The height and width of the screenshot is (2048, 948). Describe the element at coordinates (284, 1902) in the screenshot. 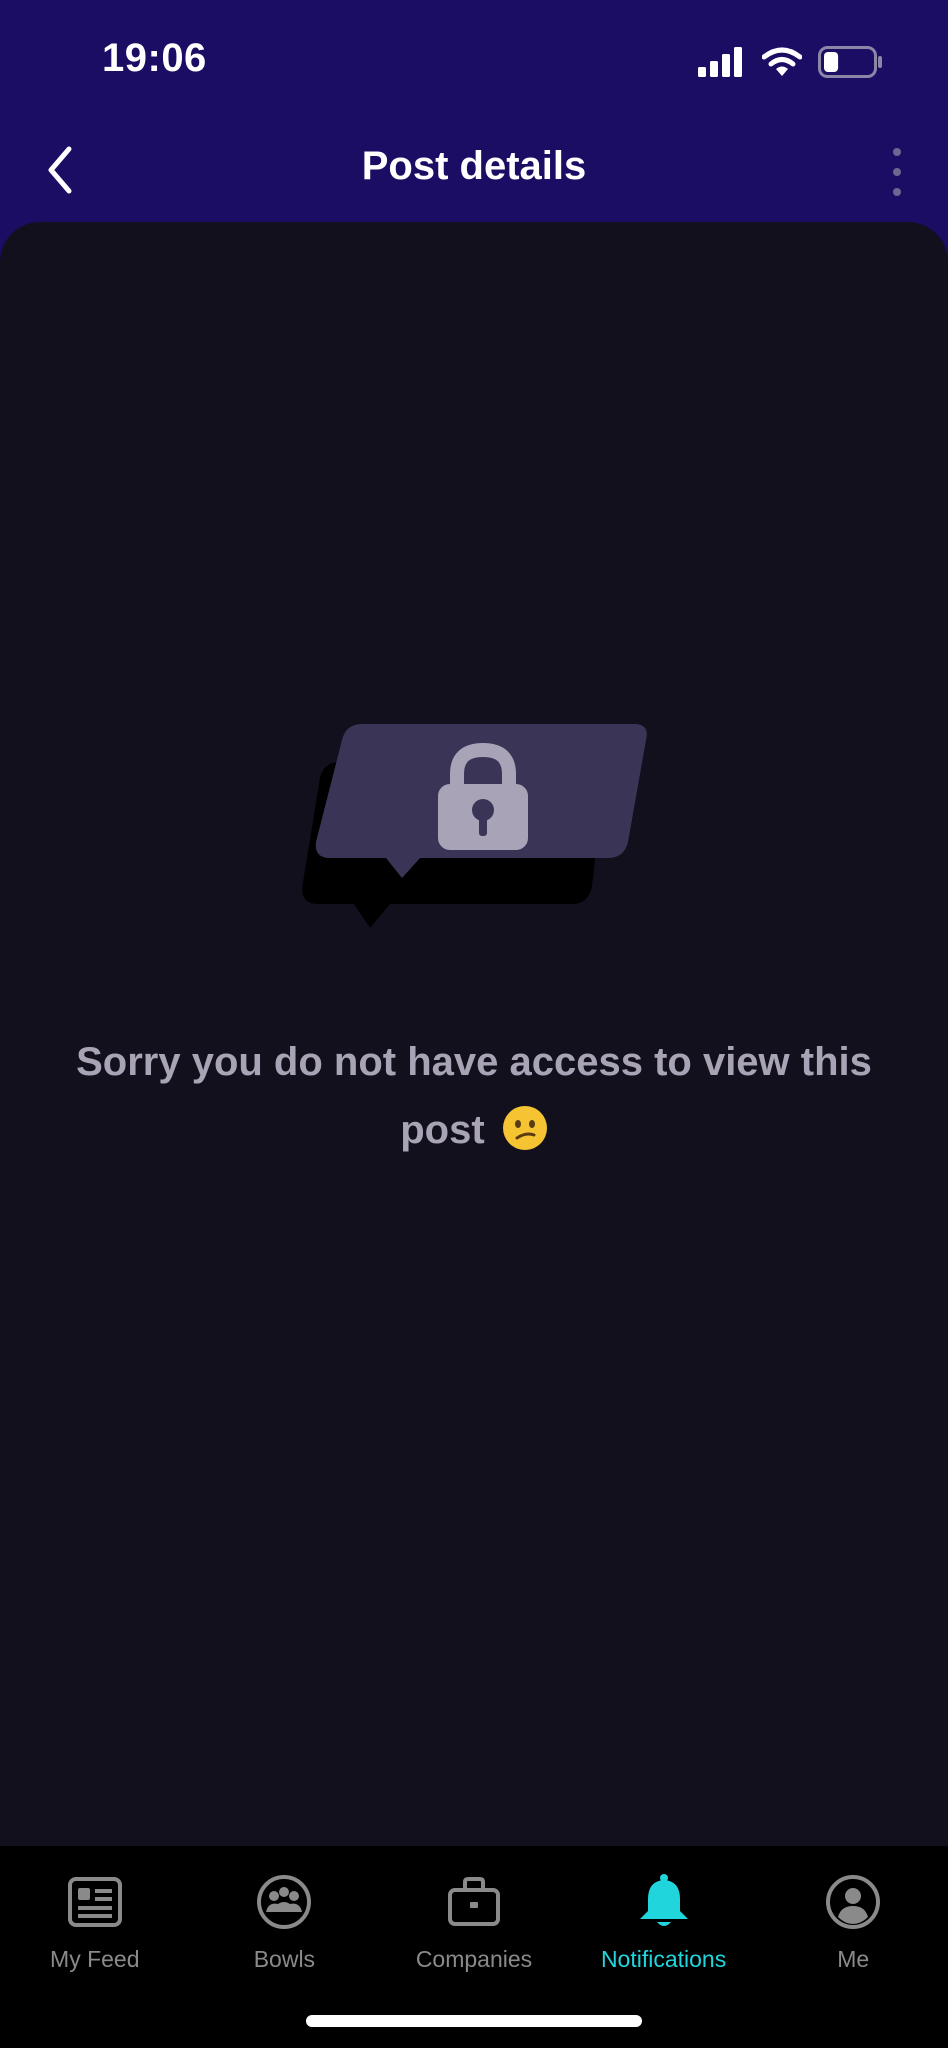

I see `bowls-icon` at that location.